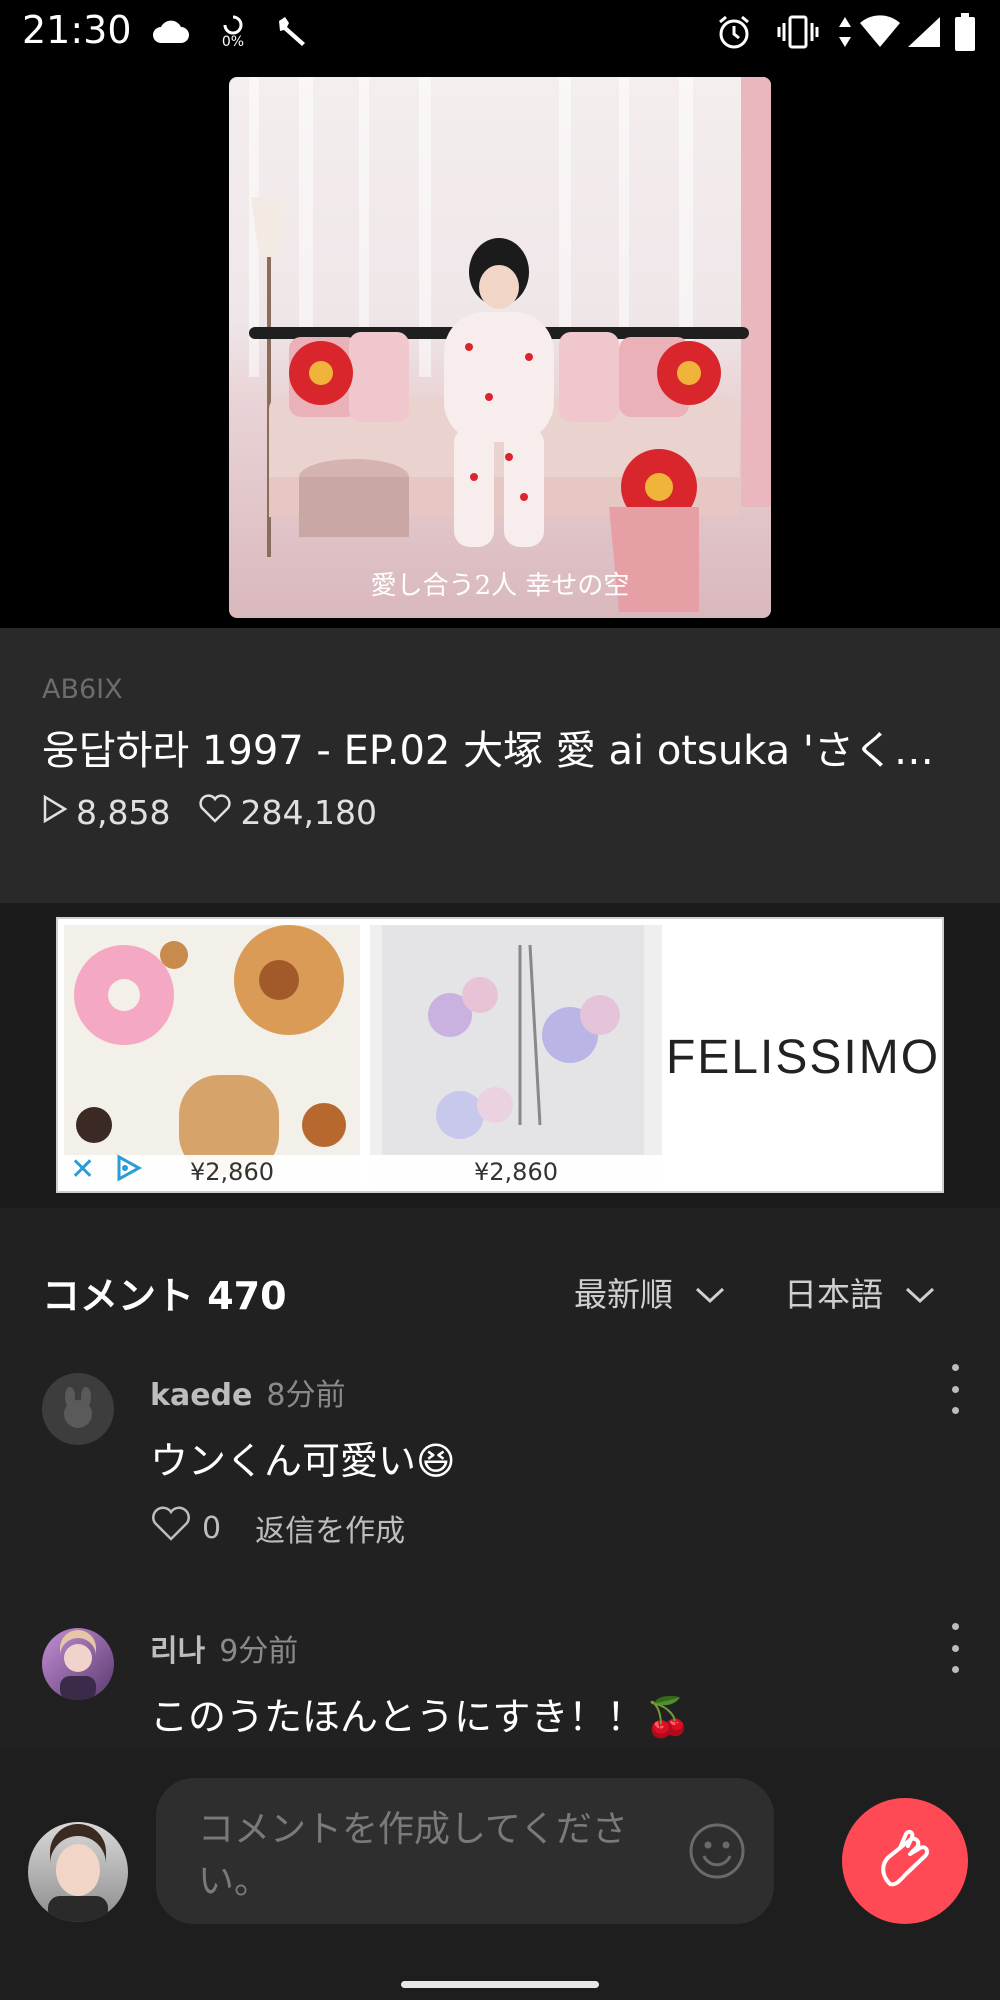 This screenshot has width=1000, height=2000. I want to click on comment-text: このうたほんとうにすき！！🍒, so click(421, 1717).